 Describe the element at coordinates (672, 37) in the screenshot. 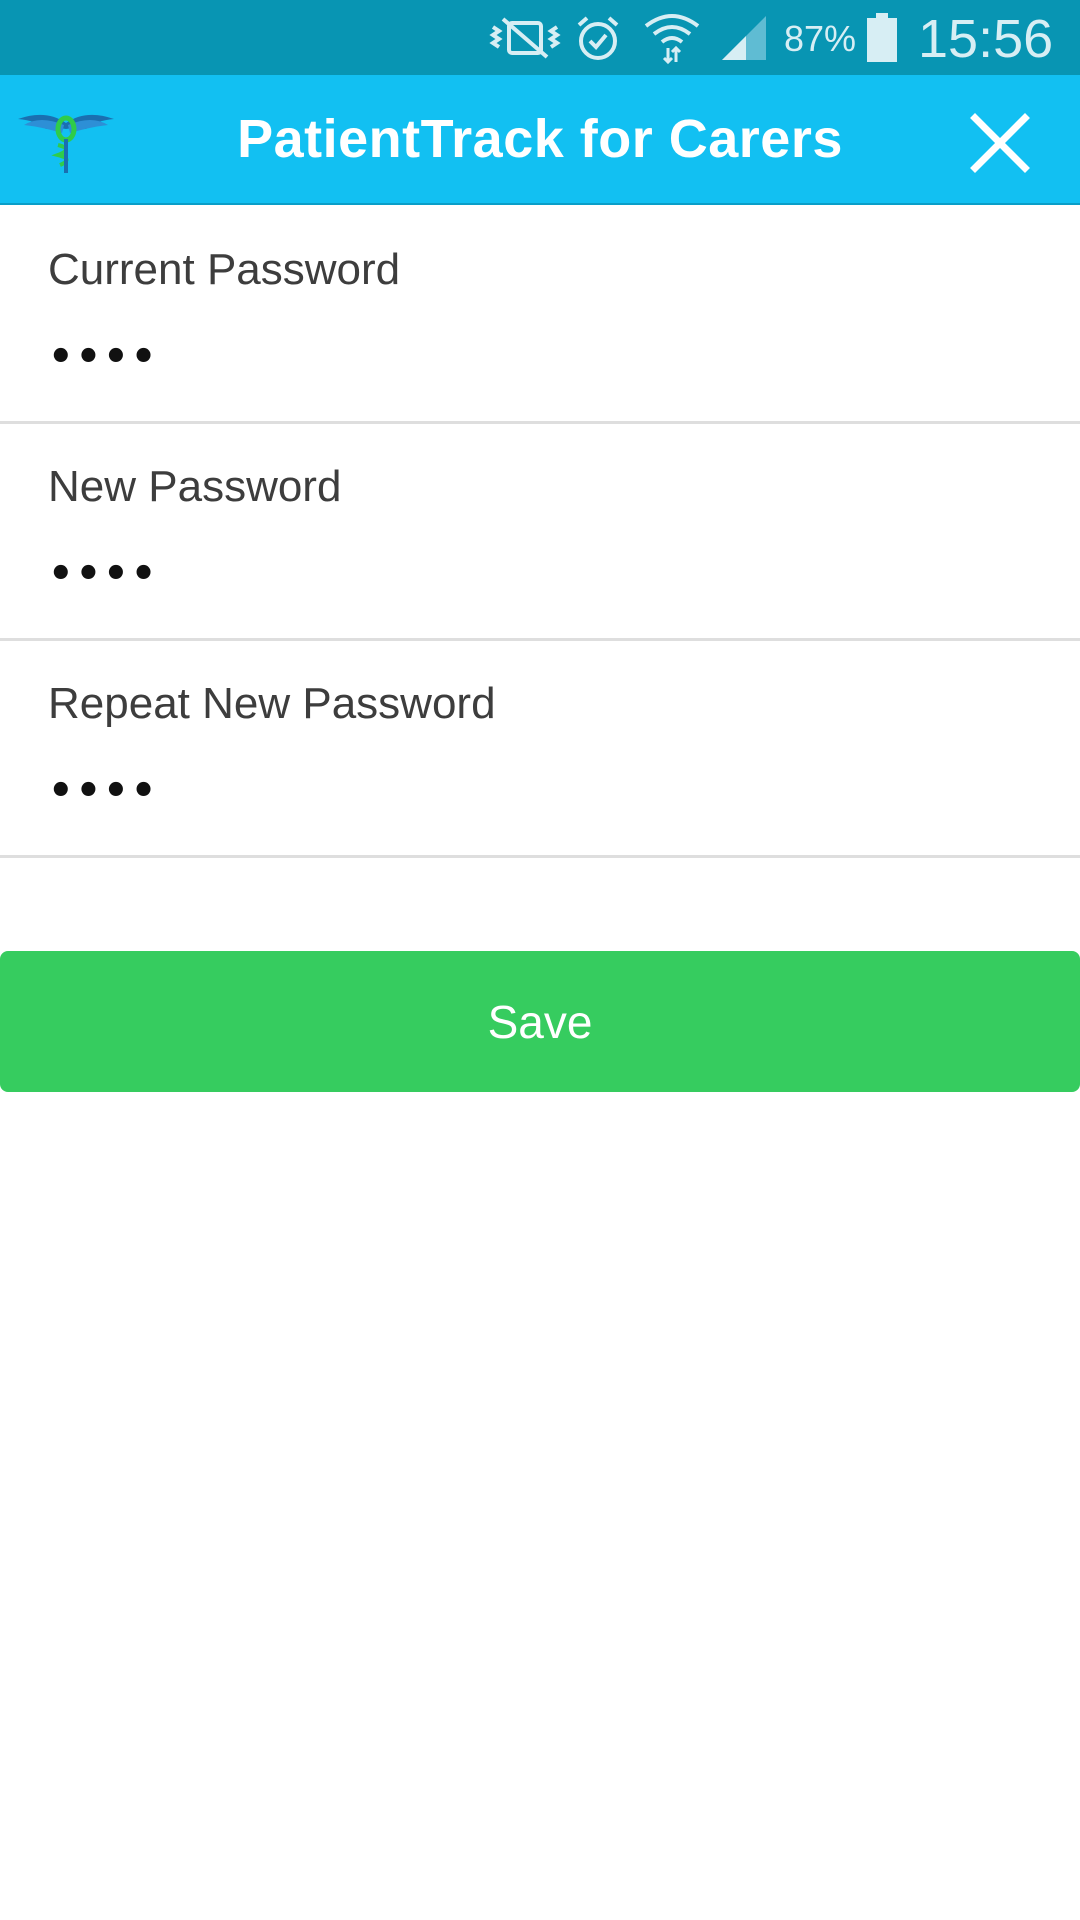

I see `wifi-icon` at that location.